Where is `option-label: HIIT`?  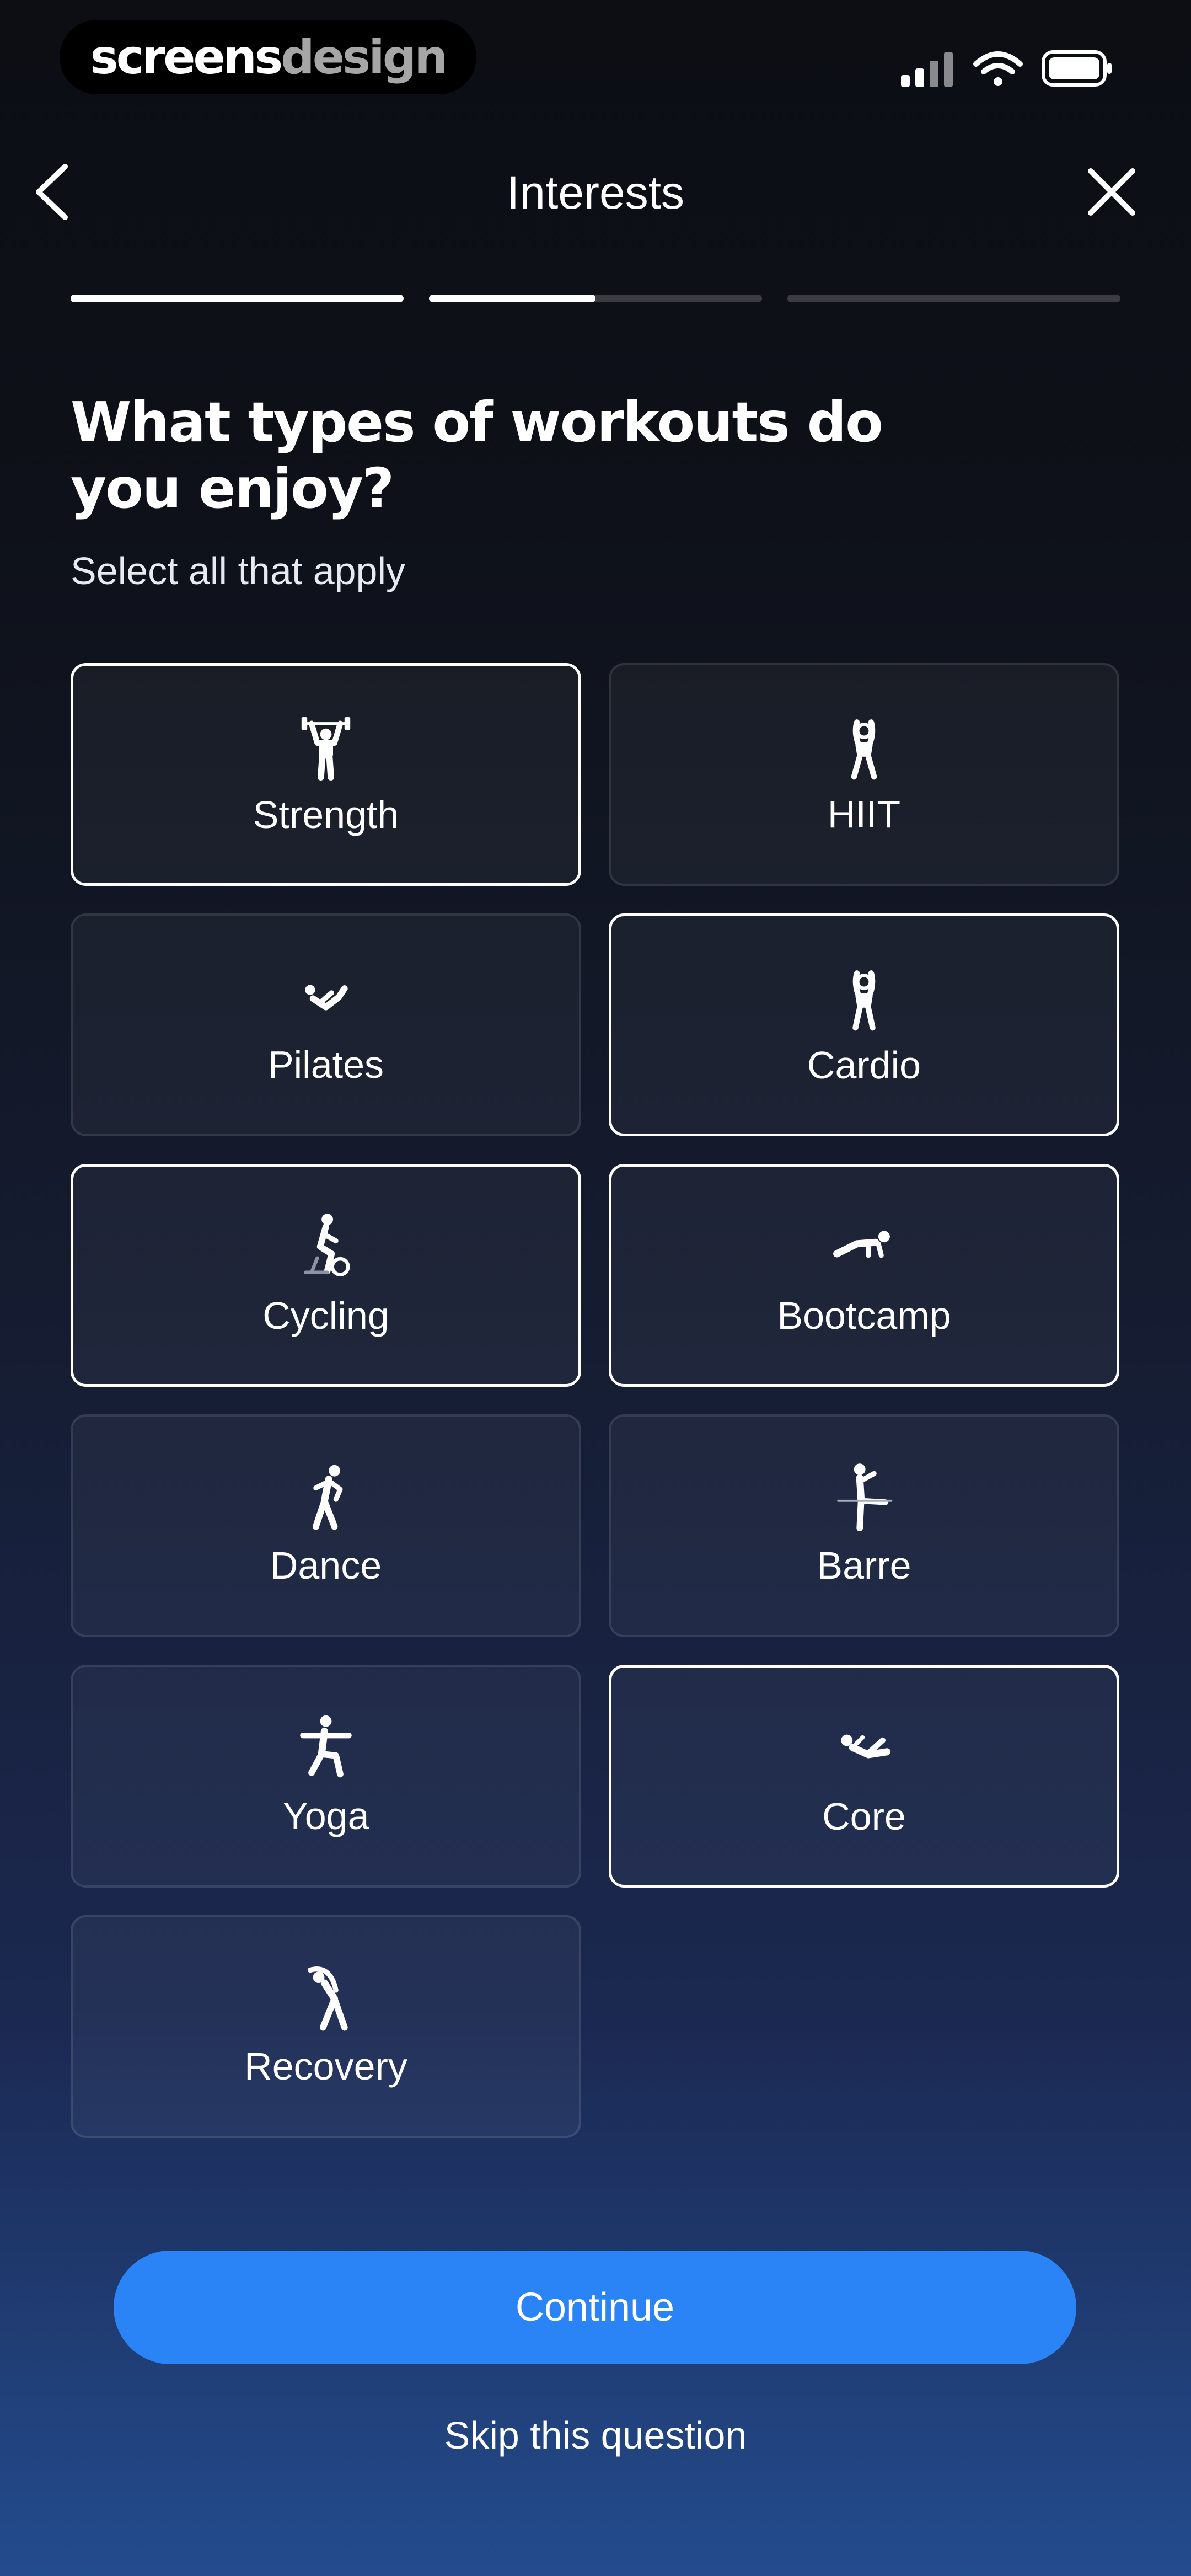
option-label: HIIT is located at coordinates (864, 814).